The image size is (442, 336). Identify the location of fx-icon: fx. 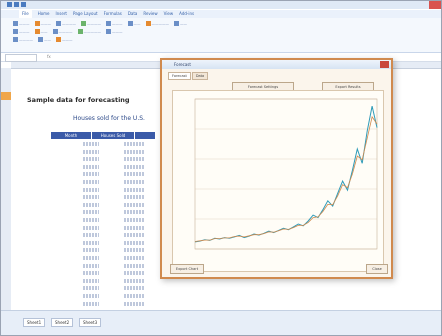
(49, 56).